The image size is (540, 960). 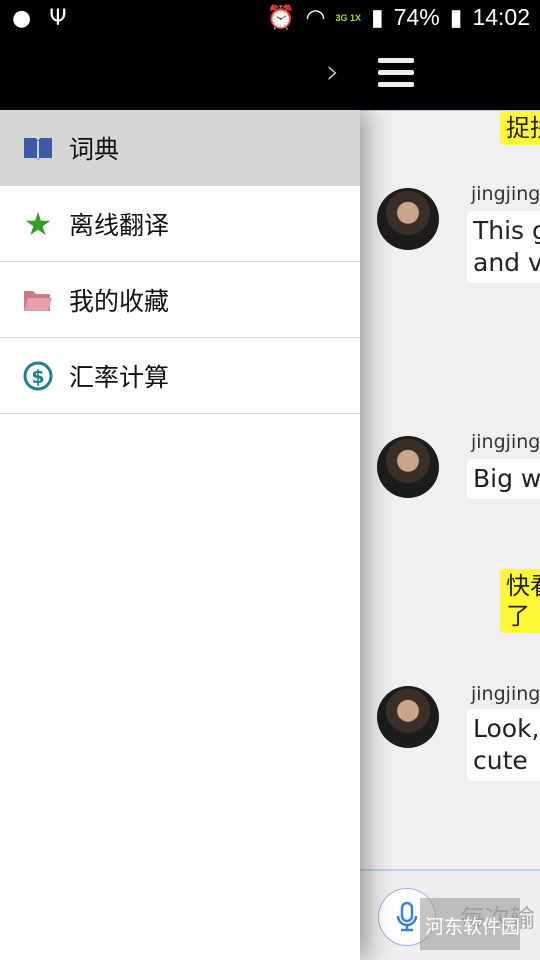 What do you see at coordinates (38, 223) in the screenshot?
I see `star-icon: ★` at bounding box center [38, 223].